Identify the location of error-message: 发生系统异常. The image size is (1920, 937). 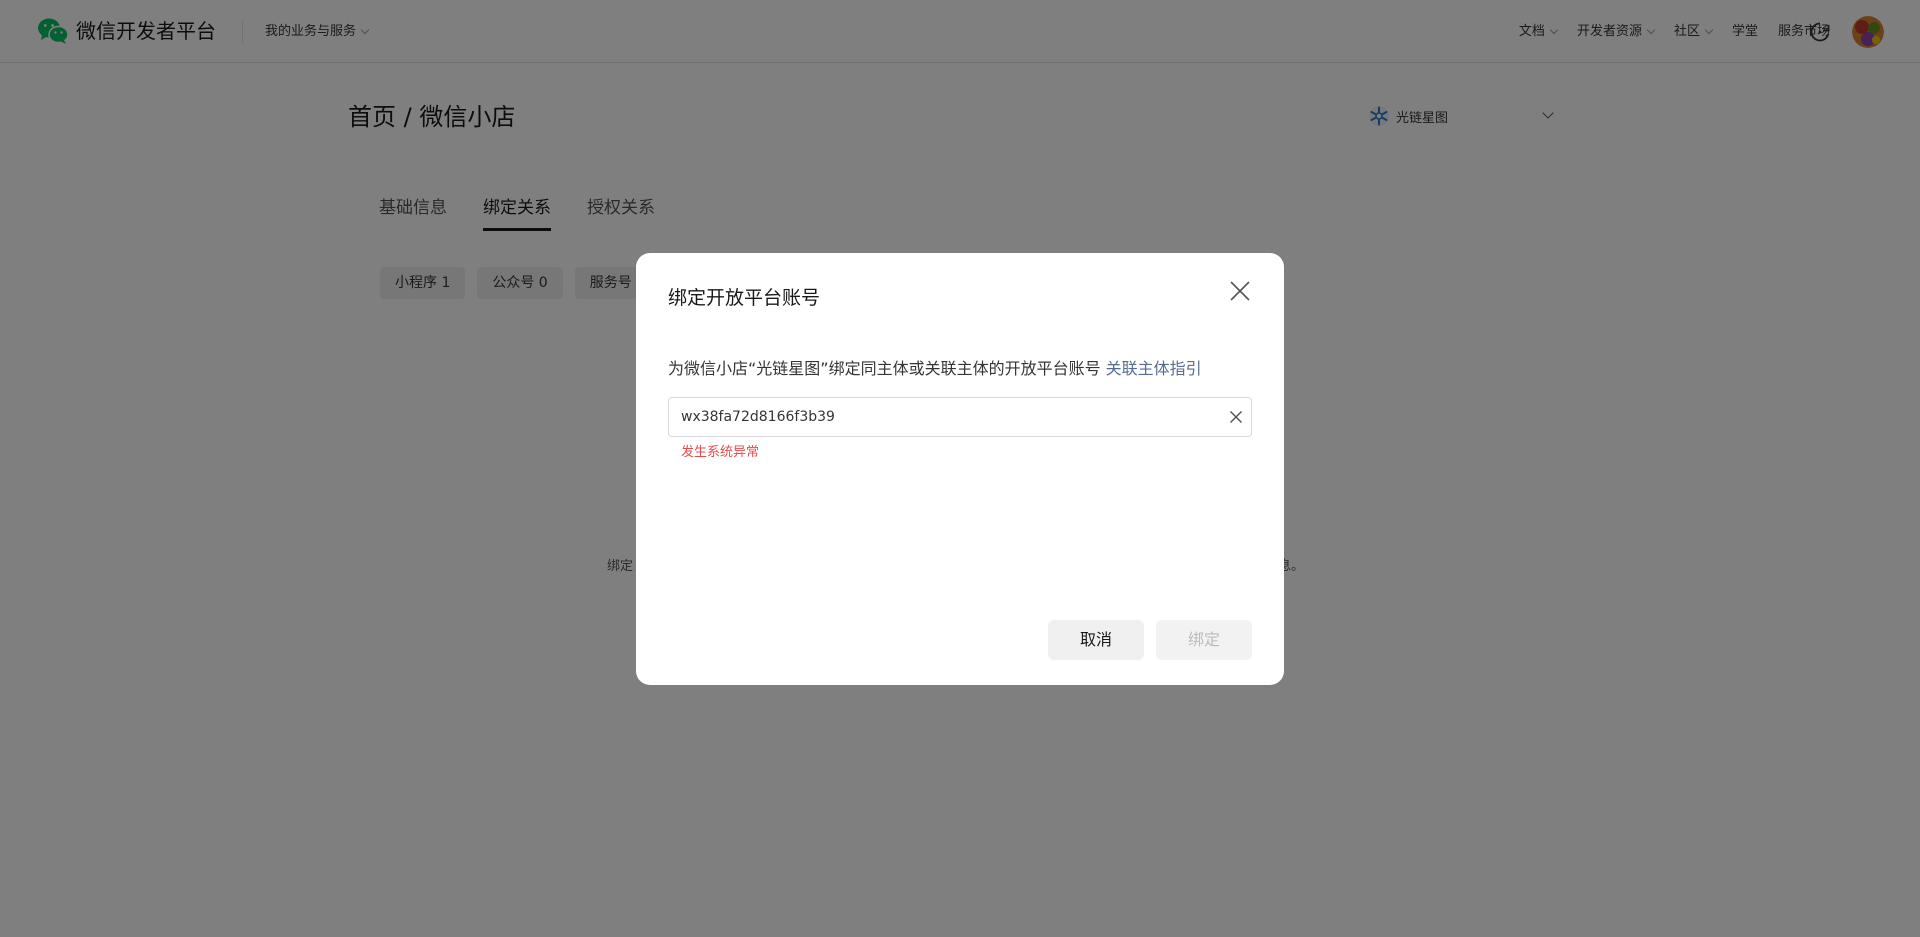
(720, 452).